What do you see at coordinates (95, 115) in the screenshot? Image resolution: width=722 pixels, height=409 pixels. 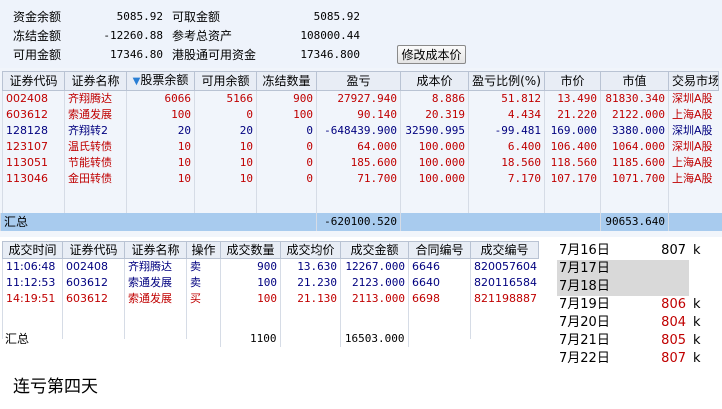 I see `position-name: 索通发展` at bounding box center [95, 115].